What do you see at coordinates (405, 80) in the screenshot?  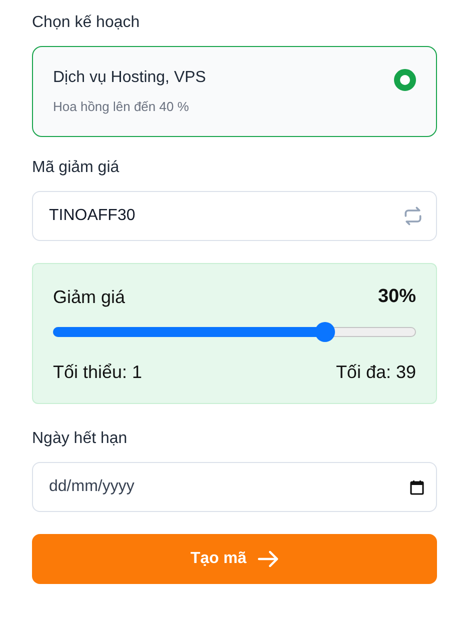 I see `radio-button` at bounding box center [405, 80].